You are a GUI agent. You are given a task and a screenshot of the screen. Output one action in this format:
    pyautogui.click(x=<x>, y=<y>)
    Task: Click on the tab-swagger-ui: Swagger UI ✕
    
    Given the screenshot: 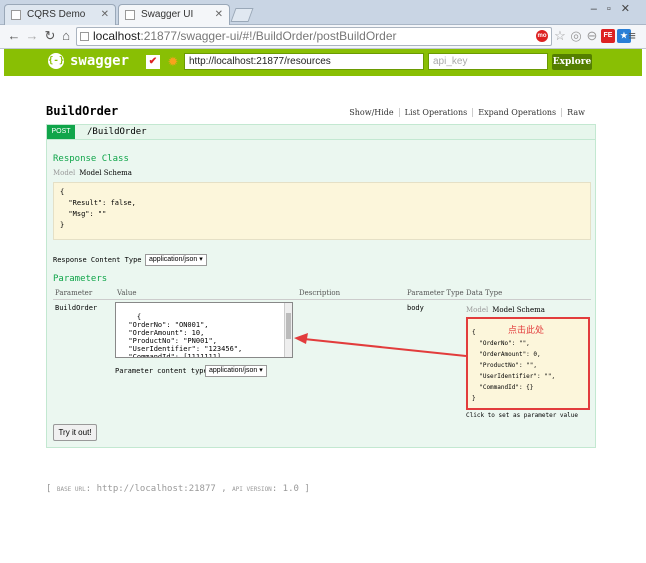 What is the action you would take?
    pyautogui.click(x=174, y=14)
    